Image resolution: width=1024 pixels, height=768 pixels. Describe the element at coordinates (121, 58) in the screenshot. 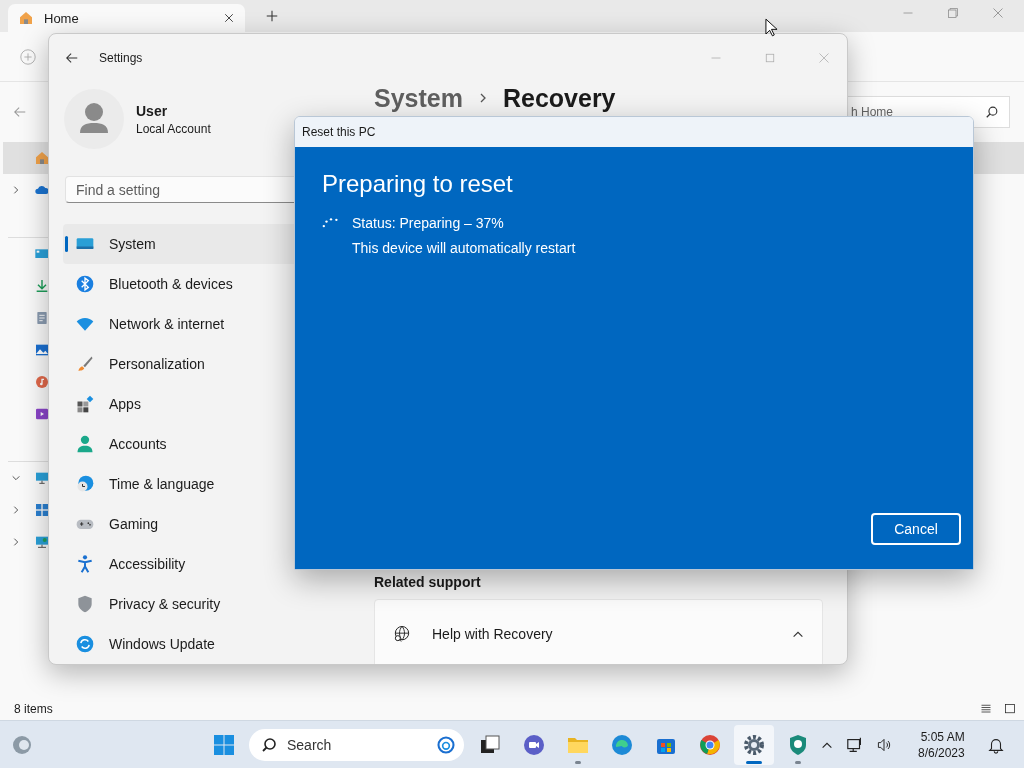

I see `window-title: Settings` at that location.